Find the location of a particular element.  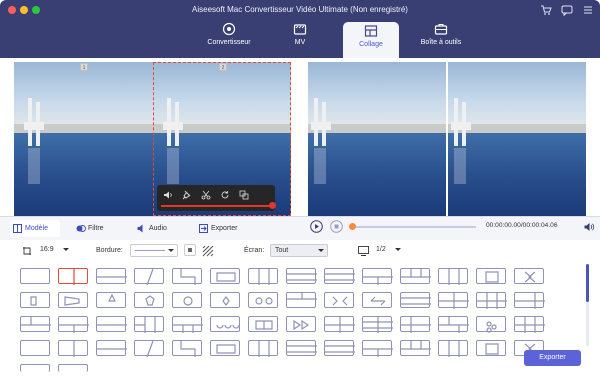

clip-volume-slider is located at coordinates (218, 205).